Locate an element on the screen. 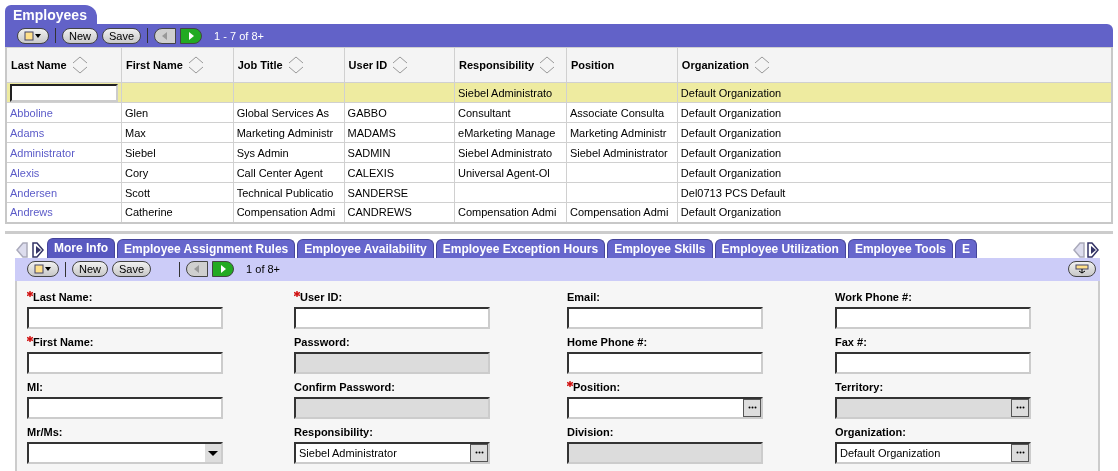  column-header: Job Title is located at coordinates (260, 65).